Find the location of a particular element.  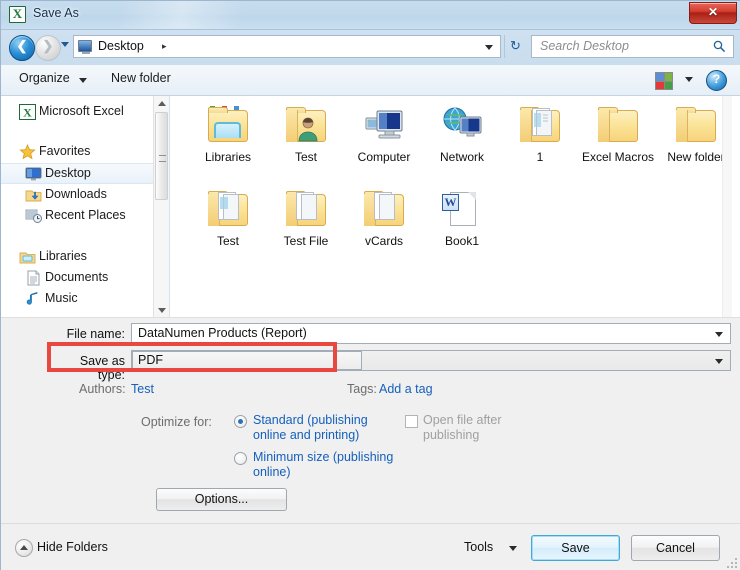

user-folder-icon is located at coordinates (306, 126).